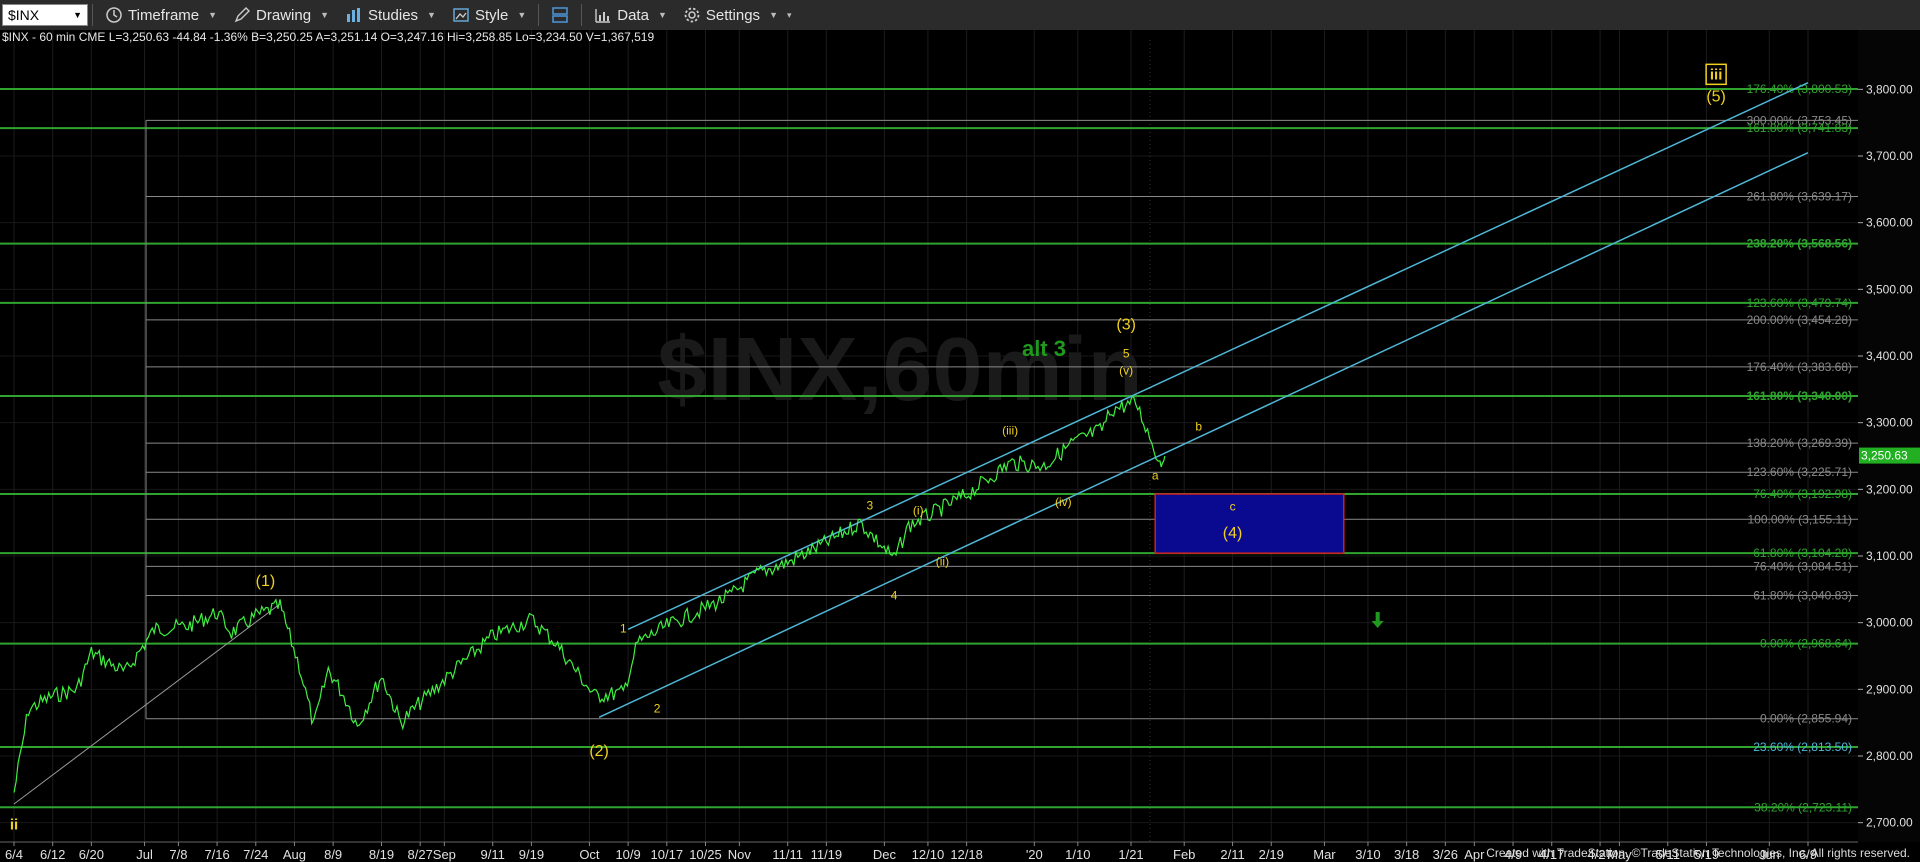 This screenshot has height=862, width=1920. I want to click on wave-label: ii, so click(14, 824).